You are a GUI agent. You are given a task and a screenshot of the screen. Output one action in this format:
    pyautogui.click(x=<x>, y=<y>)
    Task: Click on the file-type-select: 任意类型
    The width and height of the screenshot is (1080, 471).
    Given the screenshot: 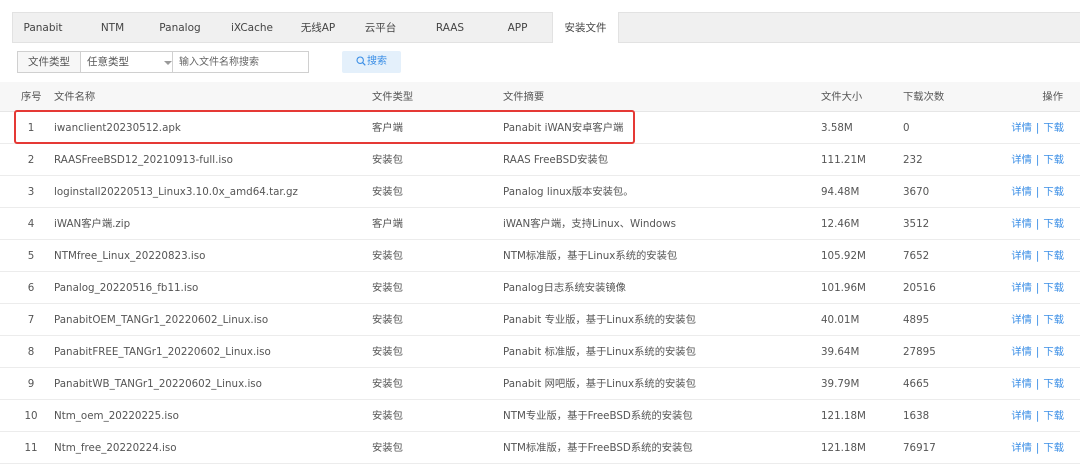 What is the action you would take?
    pyautogui.click(x=130, y=62)
    